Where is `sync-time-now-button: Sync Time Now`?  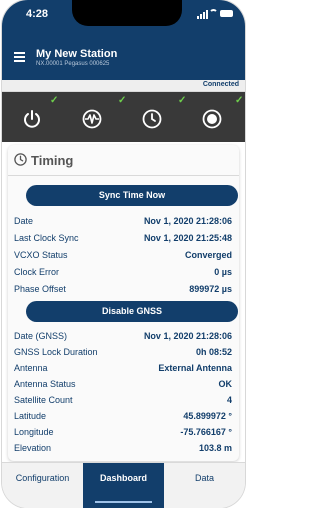
sync-time-now-button: Sync Time Now is located at coordinates (132, 195).